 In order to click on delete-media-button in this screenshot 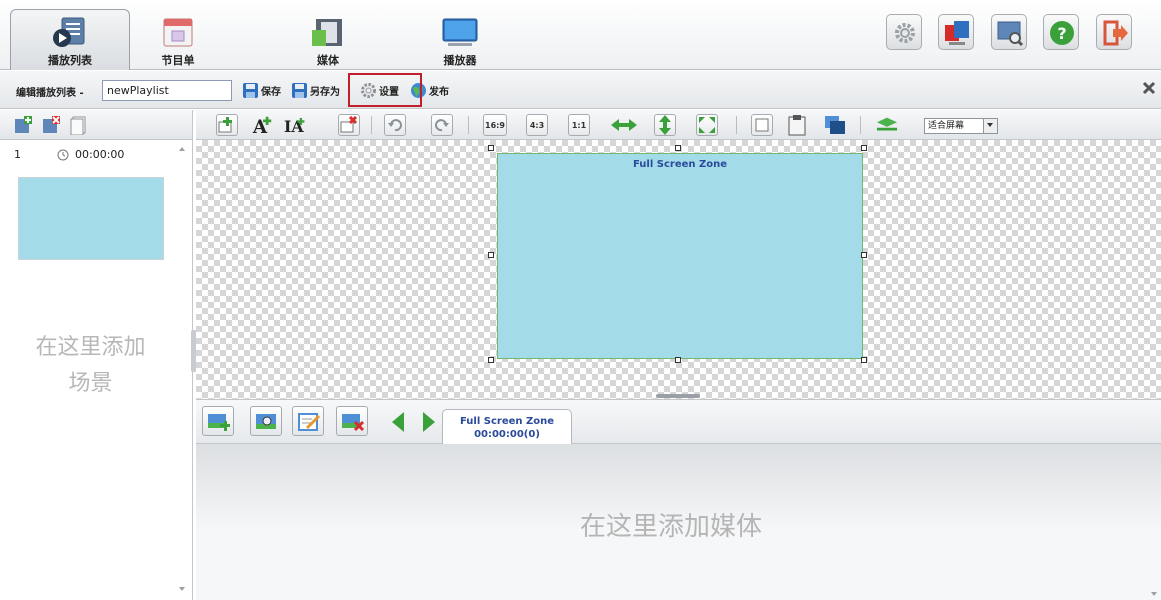, I will do `click(352, 421)`.